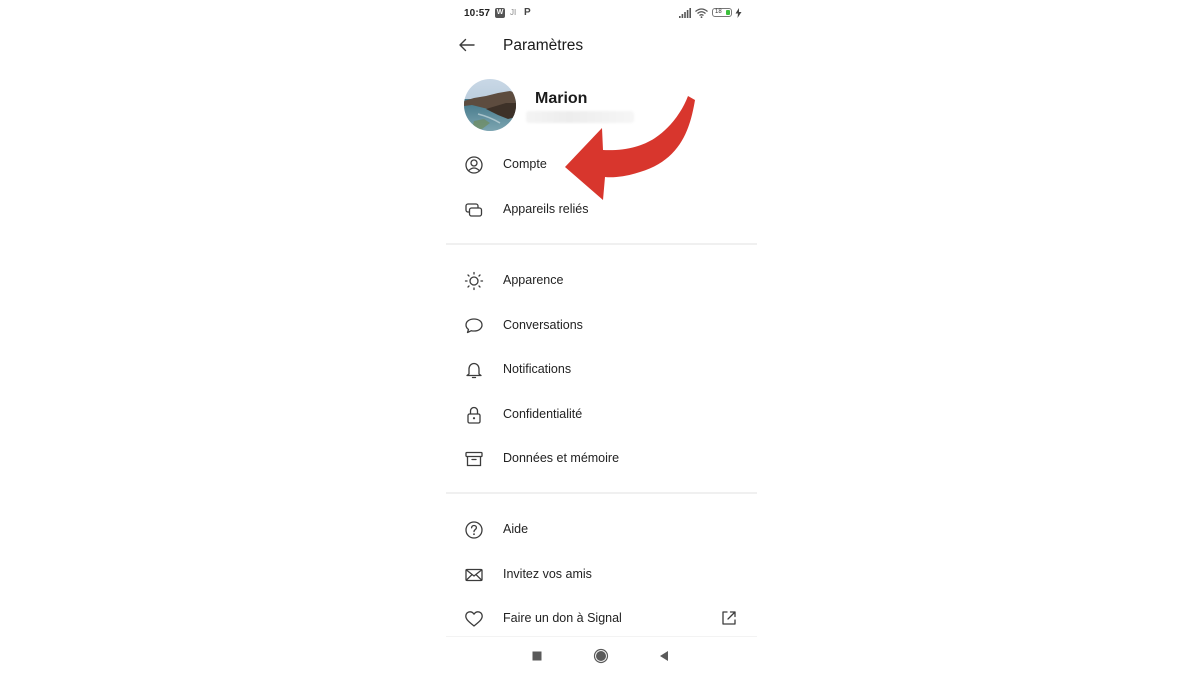 The image size is (1200, 675). Describe the element at coordinates (728, 12) in the screenshot. I see `battery-fill` at that location.